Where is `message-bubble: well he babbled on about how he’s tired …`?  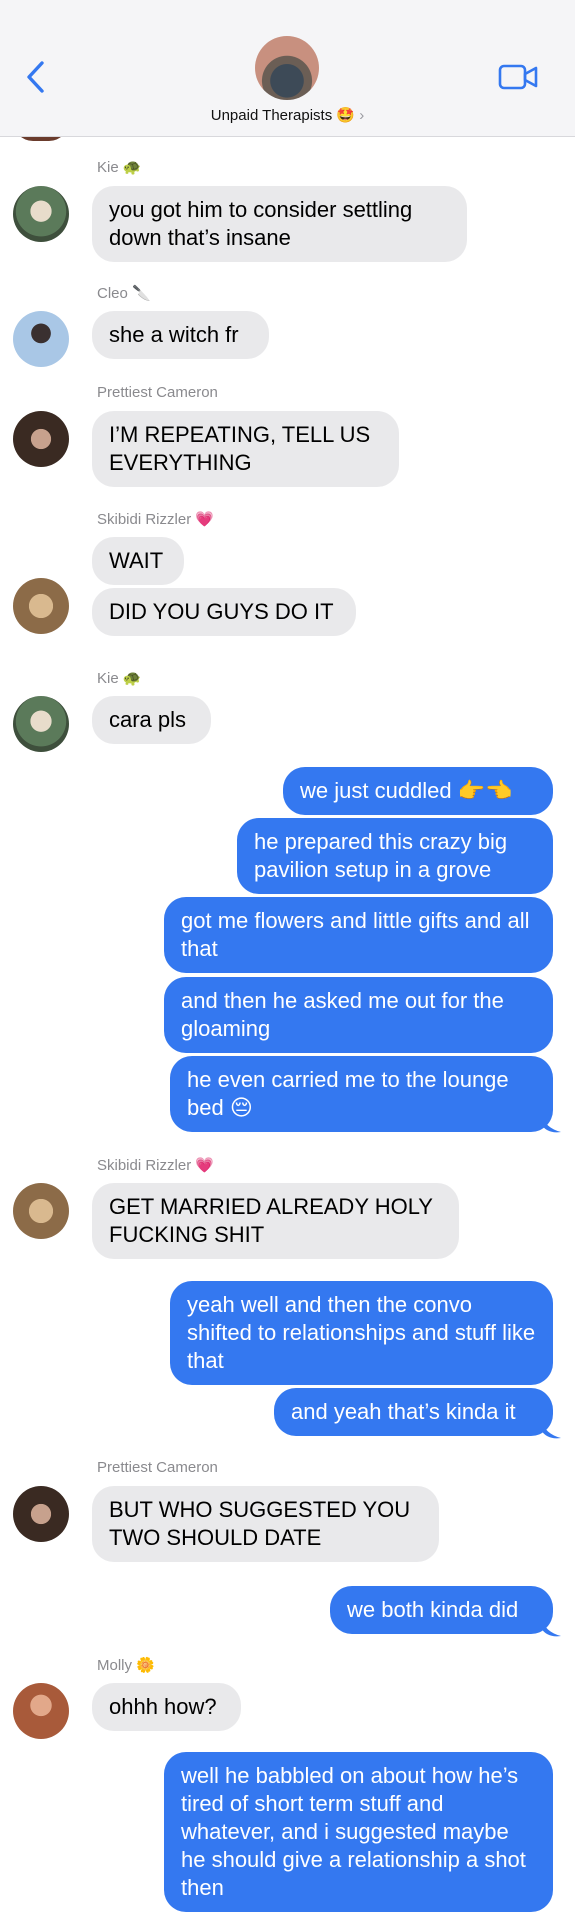
message-bubble: well he babbled on about how he’s tired … is located at coordinates (358, 1832).